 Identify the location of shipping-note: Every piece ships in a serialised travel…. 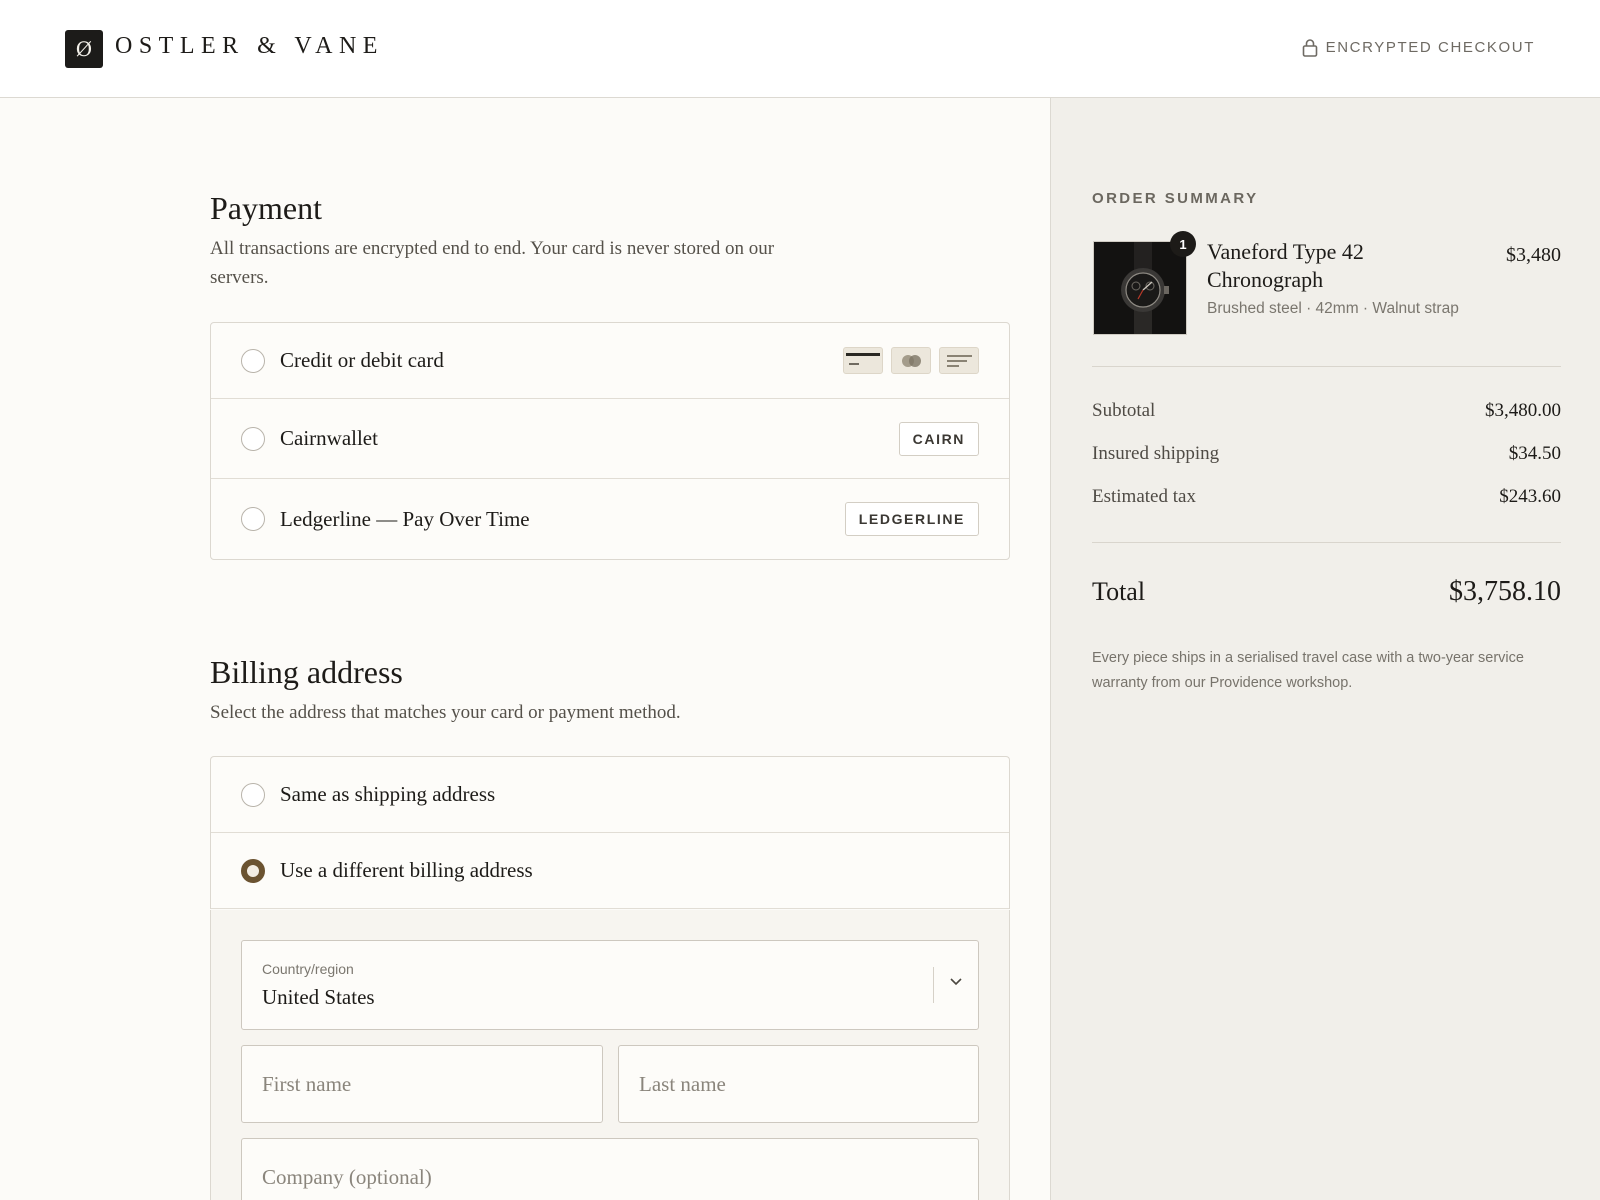
(1308, 670).